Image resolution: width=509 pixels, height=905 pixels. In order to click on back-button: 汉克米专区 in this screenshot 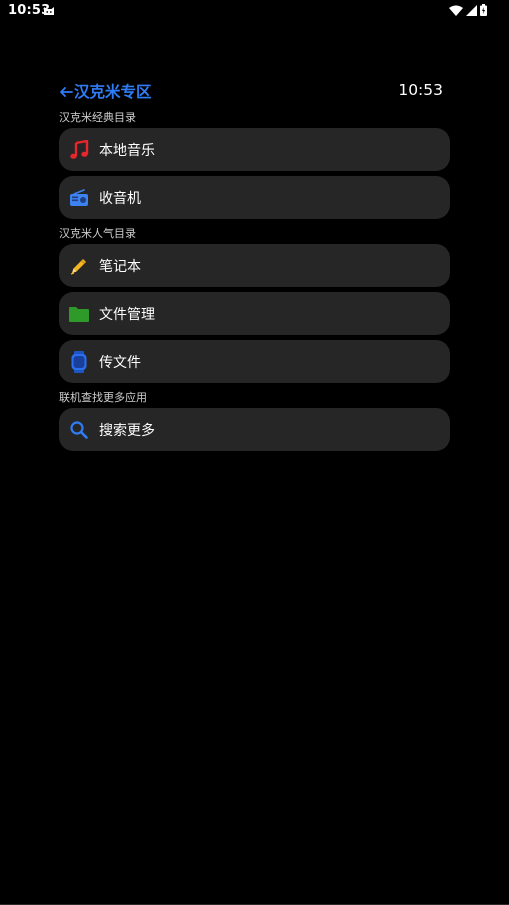, I will do `click(105, 91)`.